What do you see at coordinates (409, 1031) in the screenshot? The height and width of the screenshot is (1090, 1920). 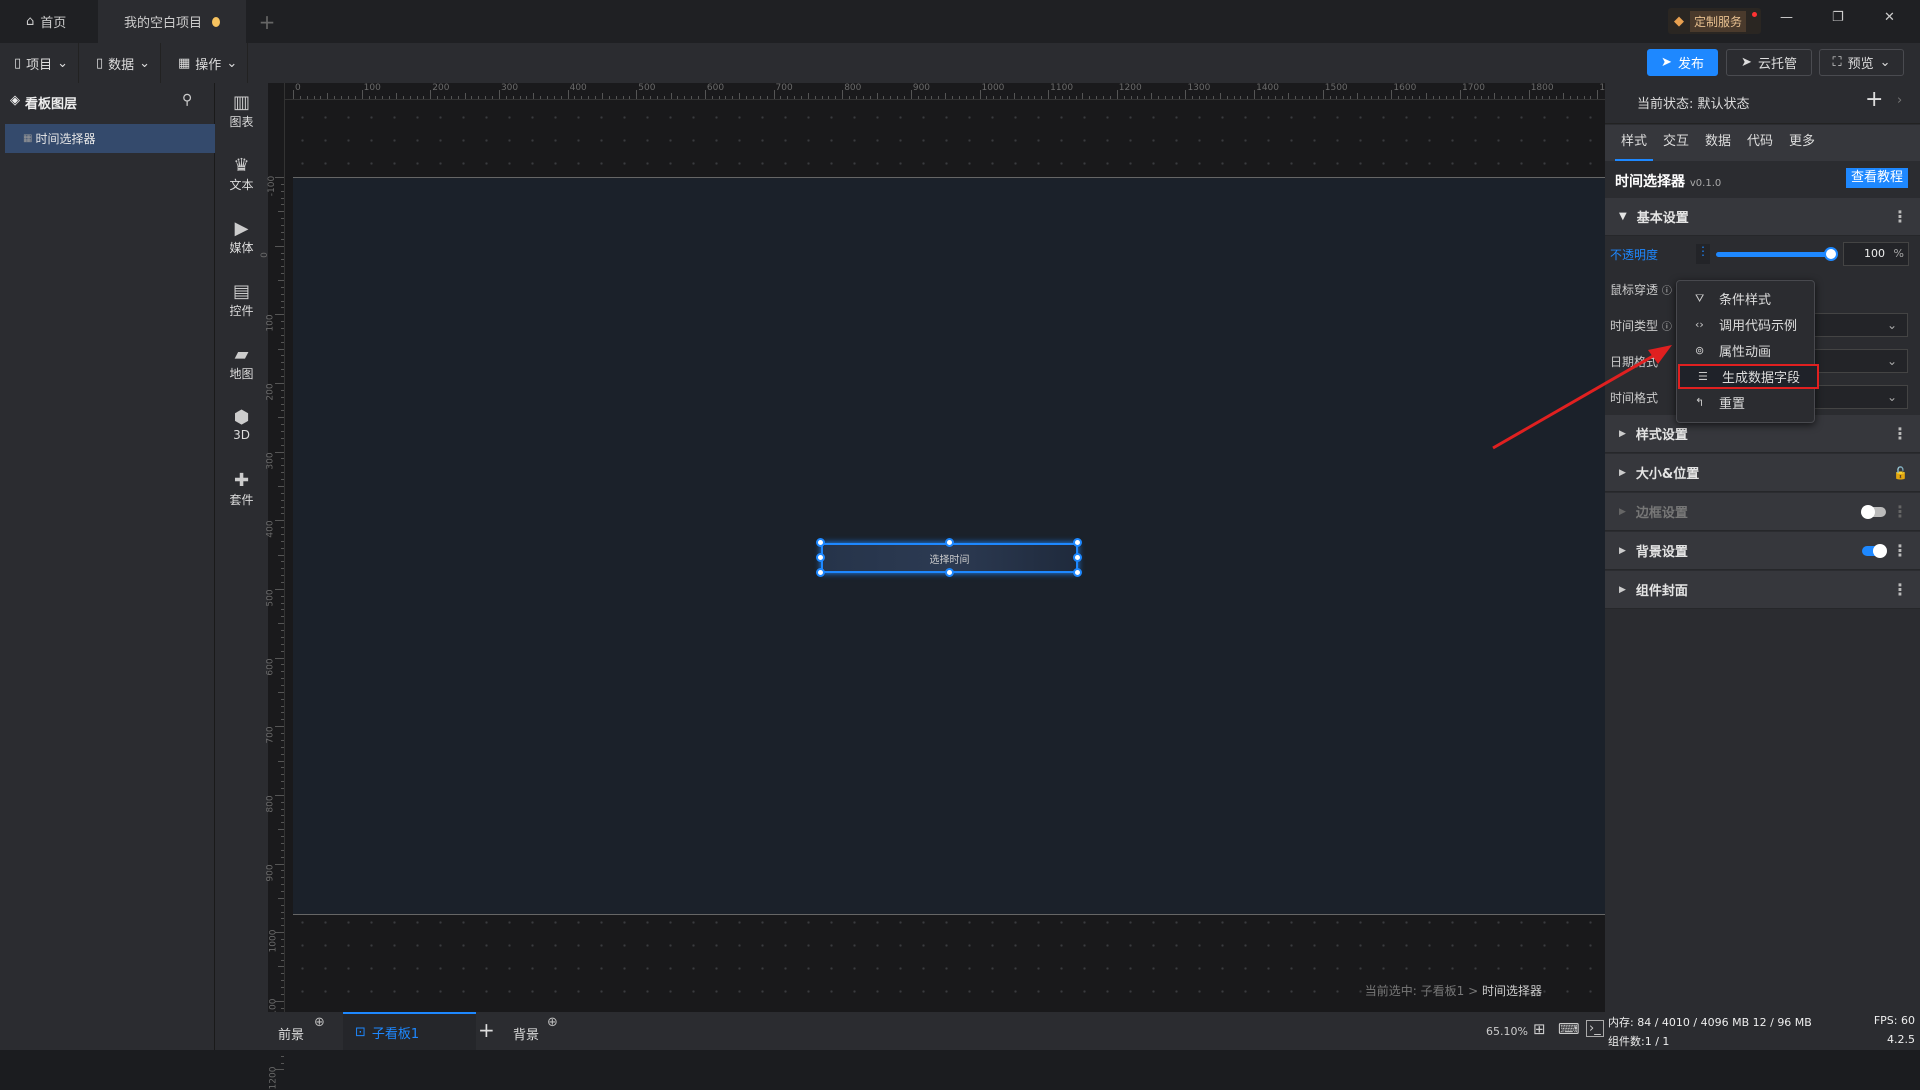 I see `tab-subboard: ⊡ 子看板1` at bounding box center [409, 1031].